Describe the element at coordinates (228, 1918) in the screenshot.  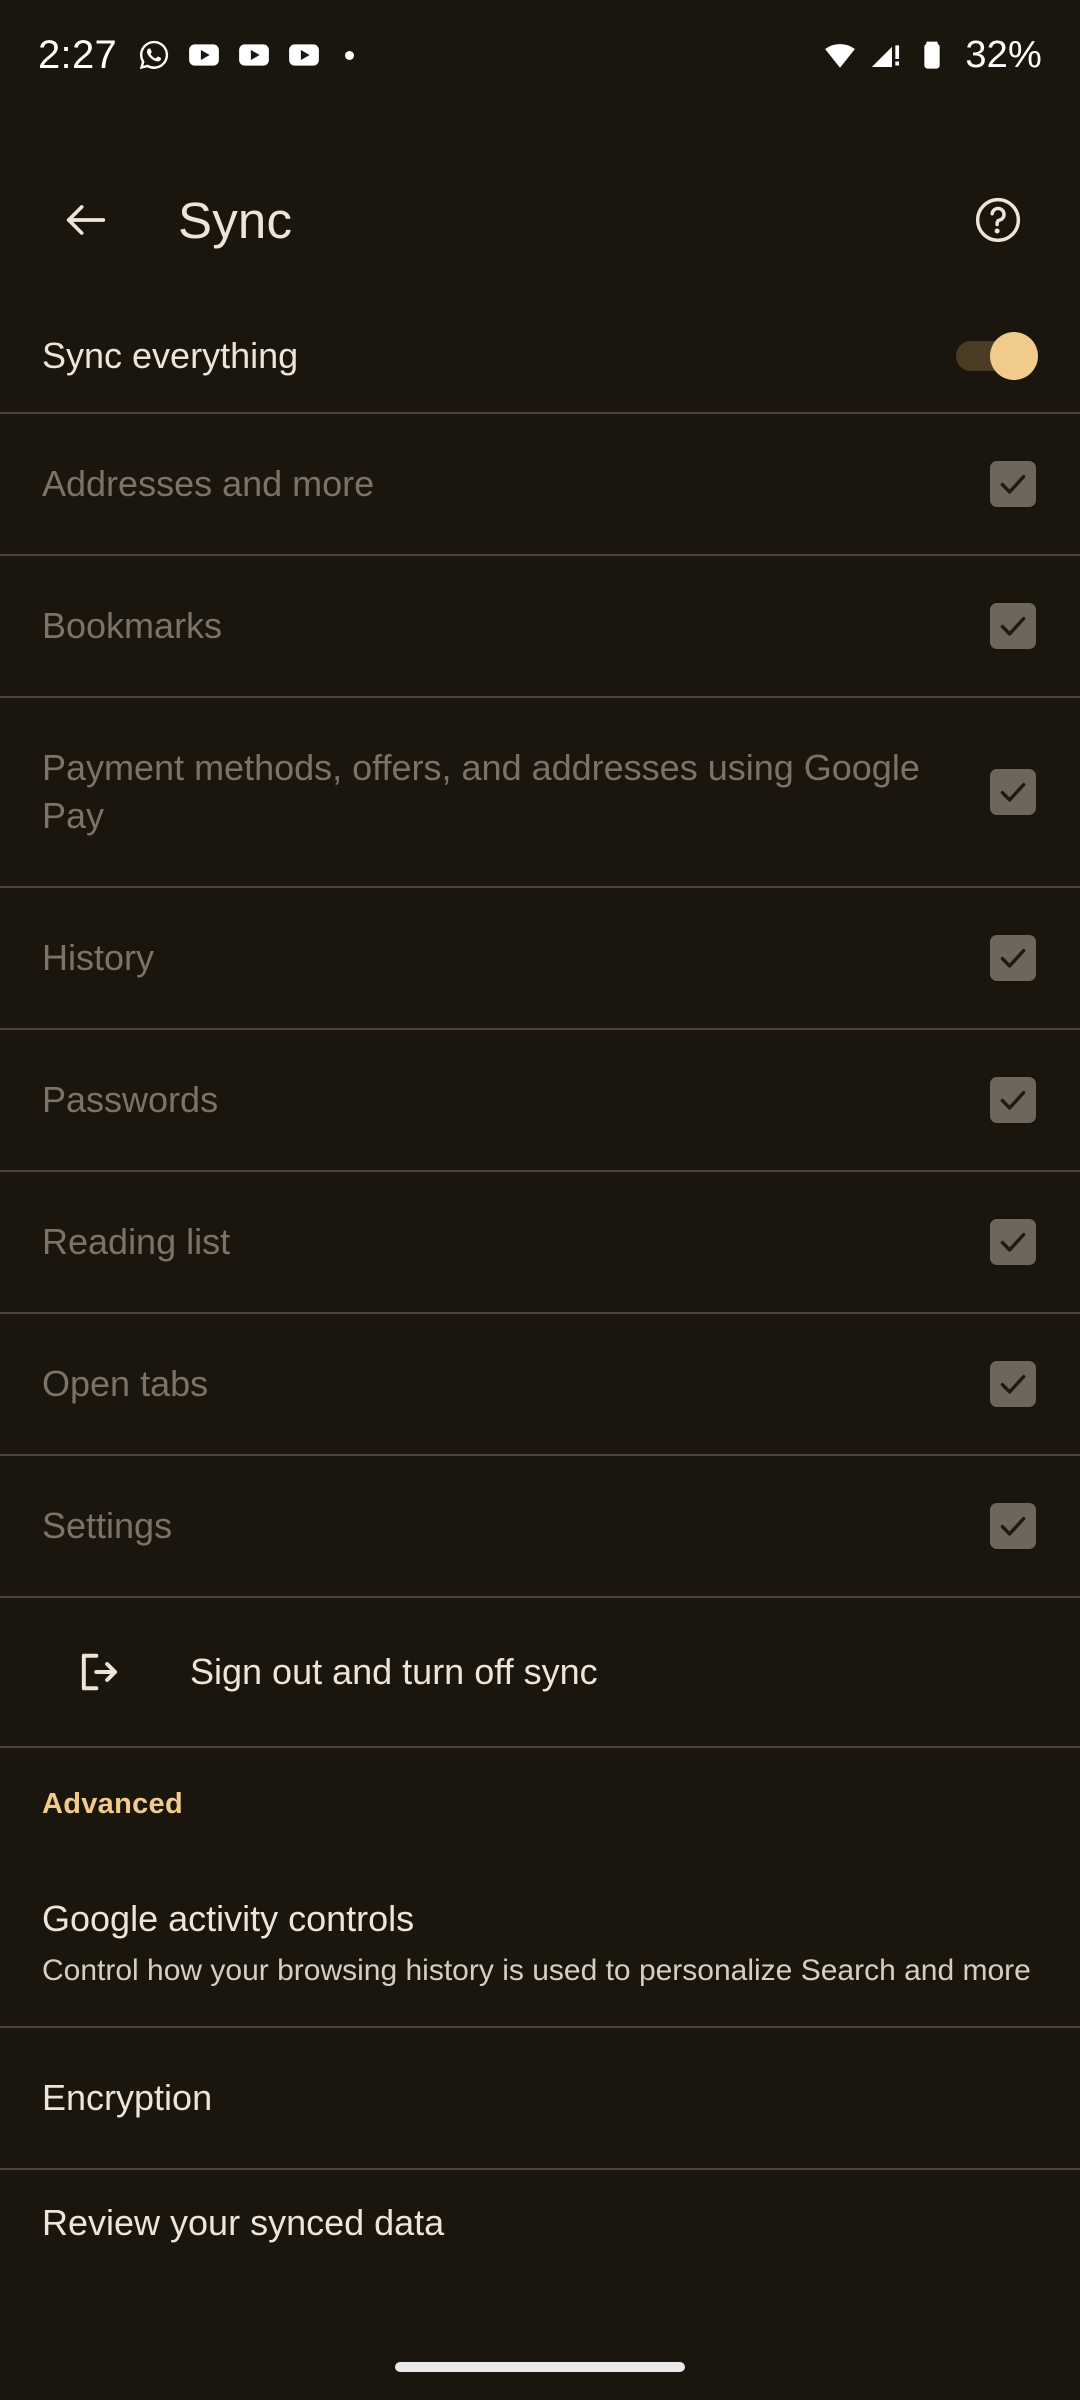
I see `google-activity-controls-title: Google activity controls` at that location.